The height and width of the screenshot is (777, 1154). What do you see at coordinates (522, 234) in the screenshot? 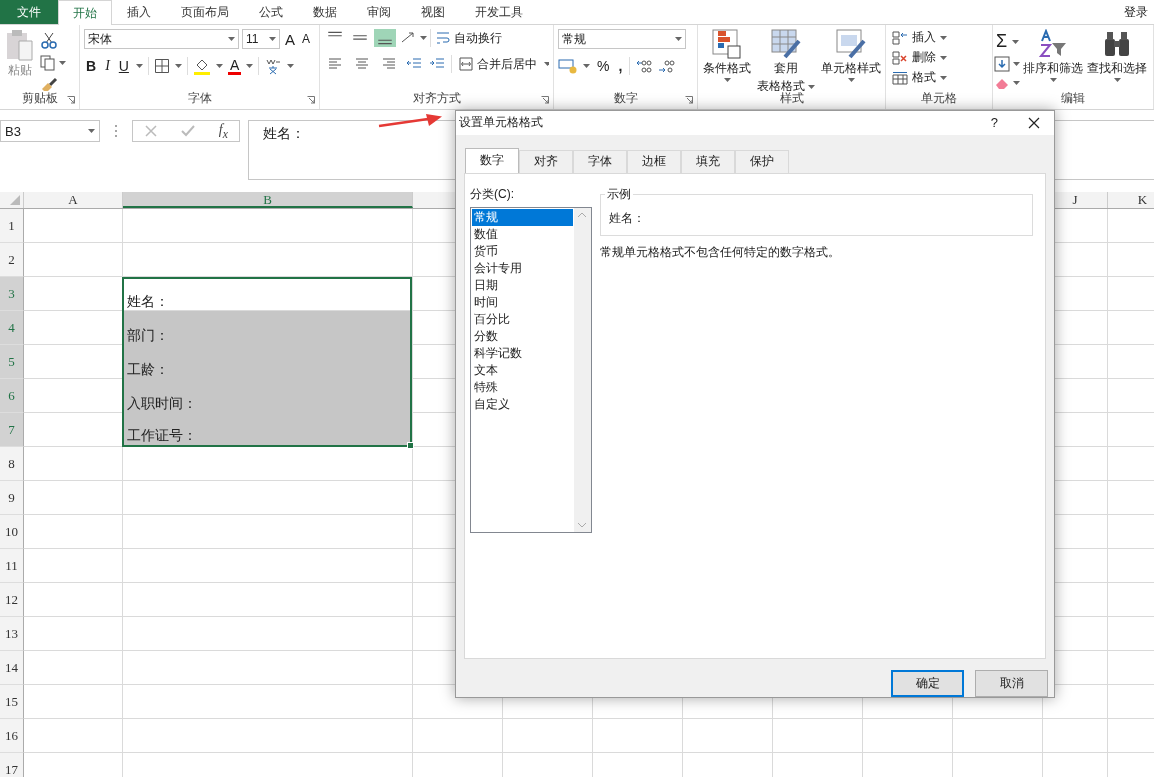
I see `list-item: 数值` at bounding box center [522, 234].